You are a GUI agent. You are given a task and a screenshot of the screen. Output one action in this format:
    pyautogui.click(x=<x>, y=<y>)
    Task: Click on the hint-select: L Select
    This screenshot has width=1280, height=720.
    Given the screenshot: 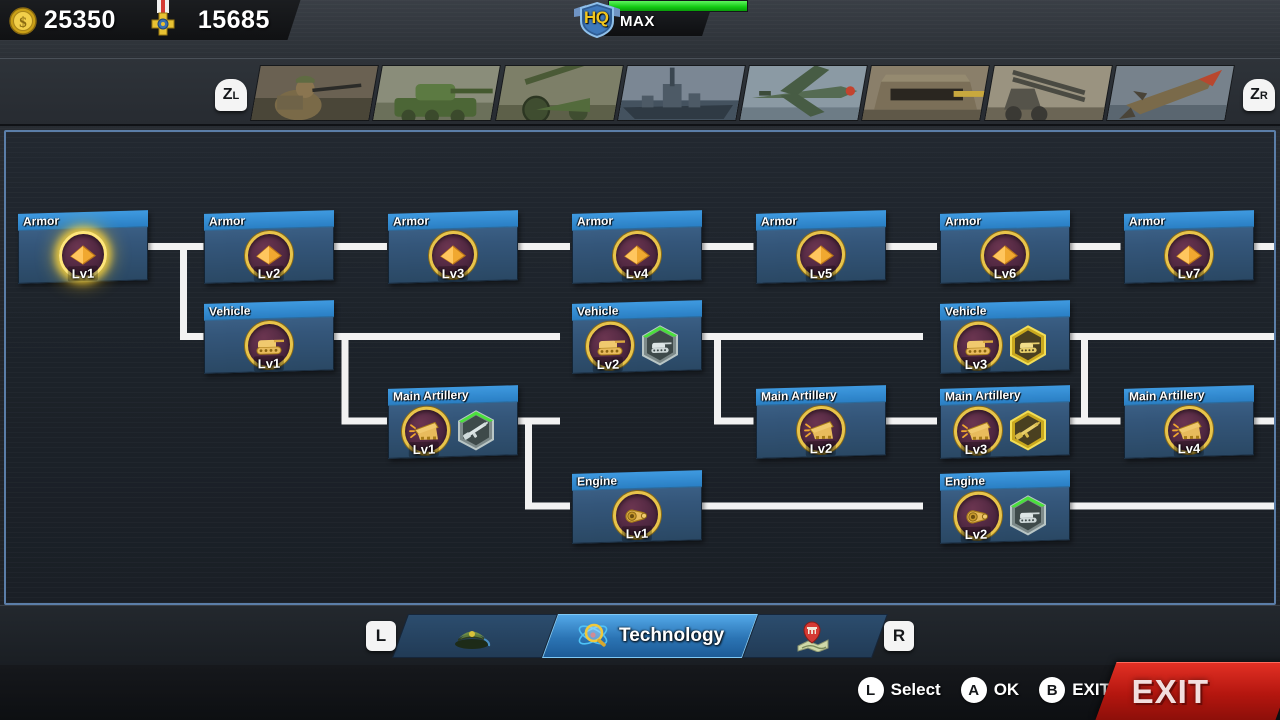 What is the action you would take?
    pyautogui.click(x=899, y=690)
    